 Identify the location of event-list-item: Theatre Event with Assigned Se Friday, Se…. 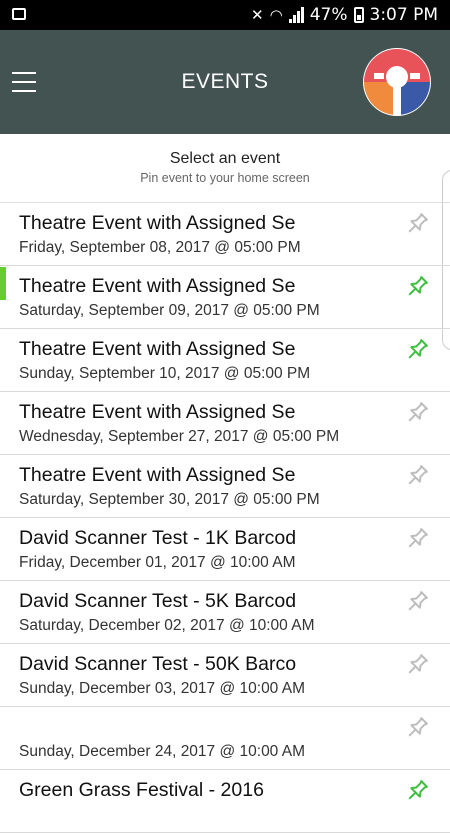
(225, 234).